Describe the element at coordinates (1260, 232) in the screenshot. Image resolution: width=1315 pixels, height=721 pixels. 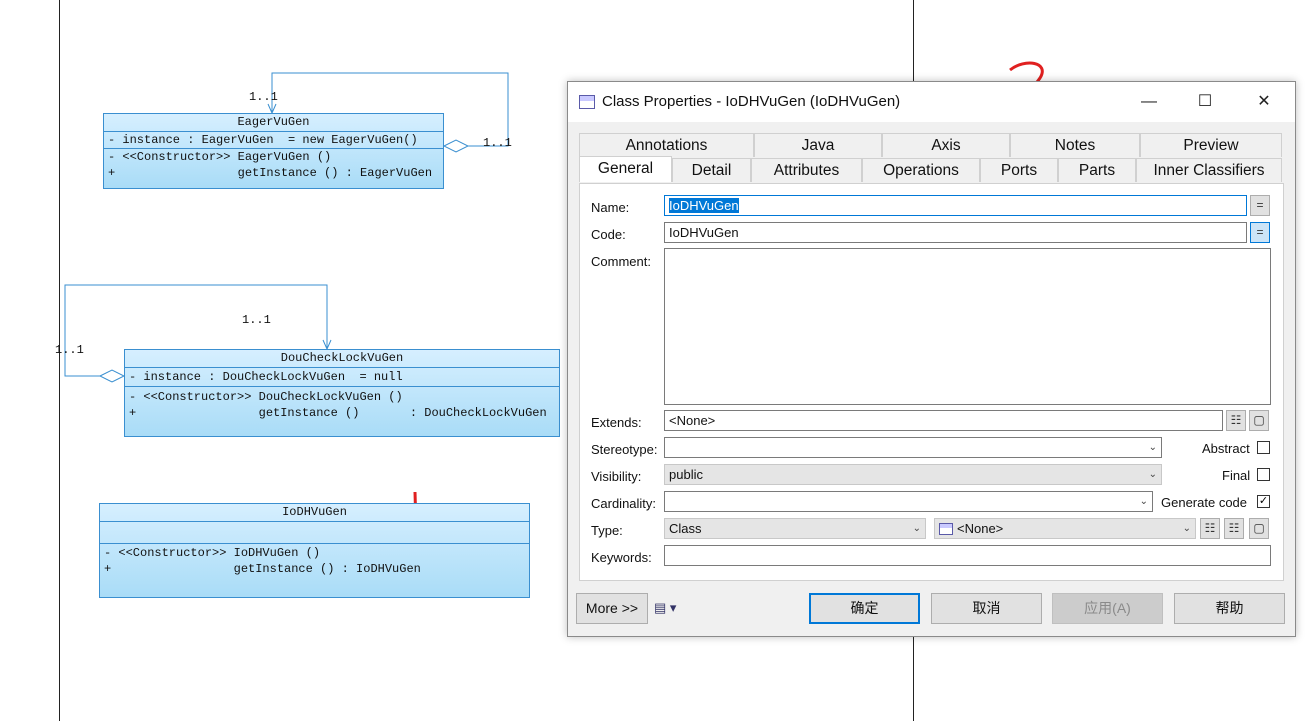
I see `code-name-sync-button: =` at that location.